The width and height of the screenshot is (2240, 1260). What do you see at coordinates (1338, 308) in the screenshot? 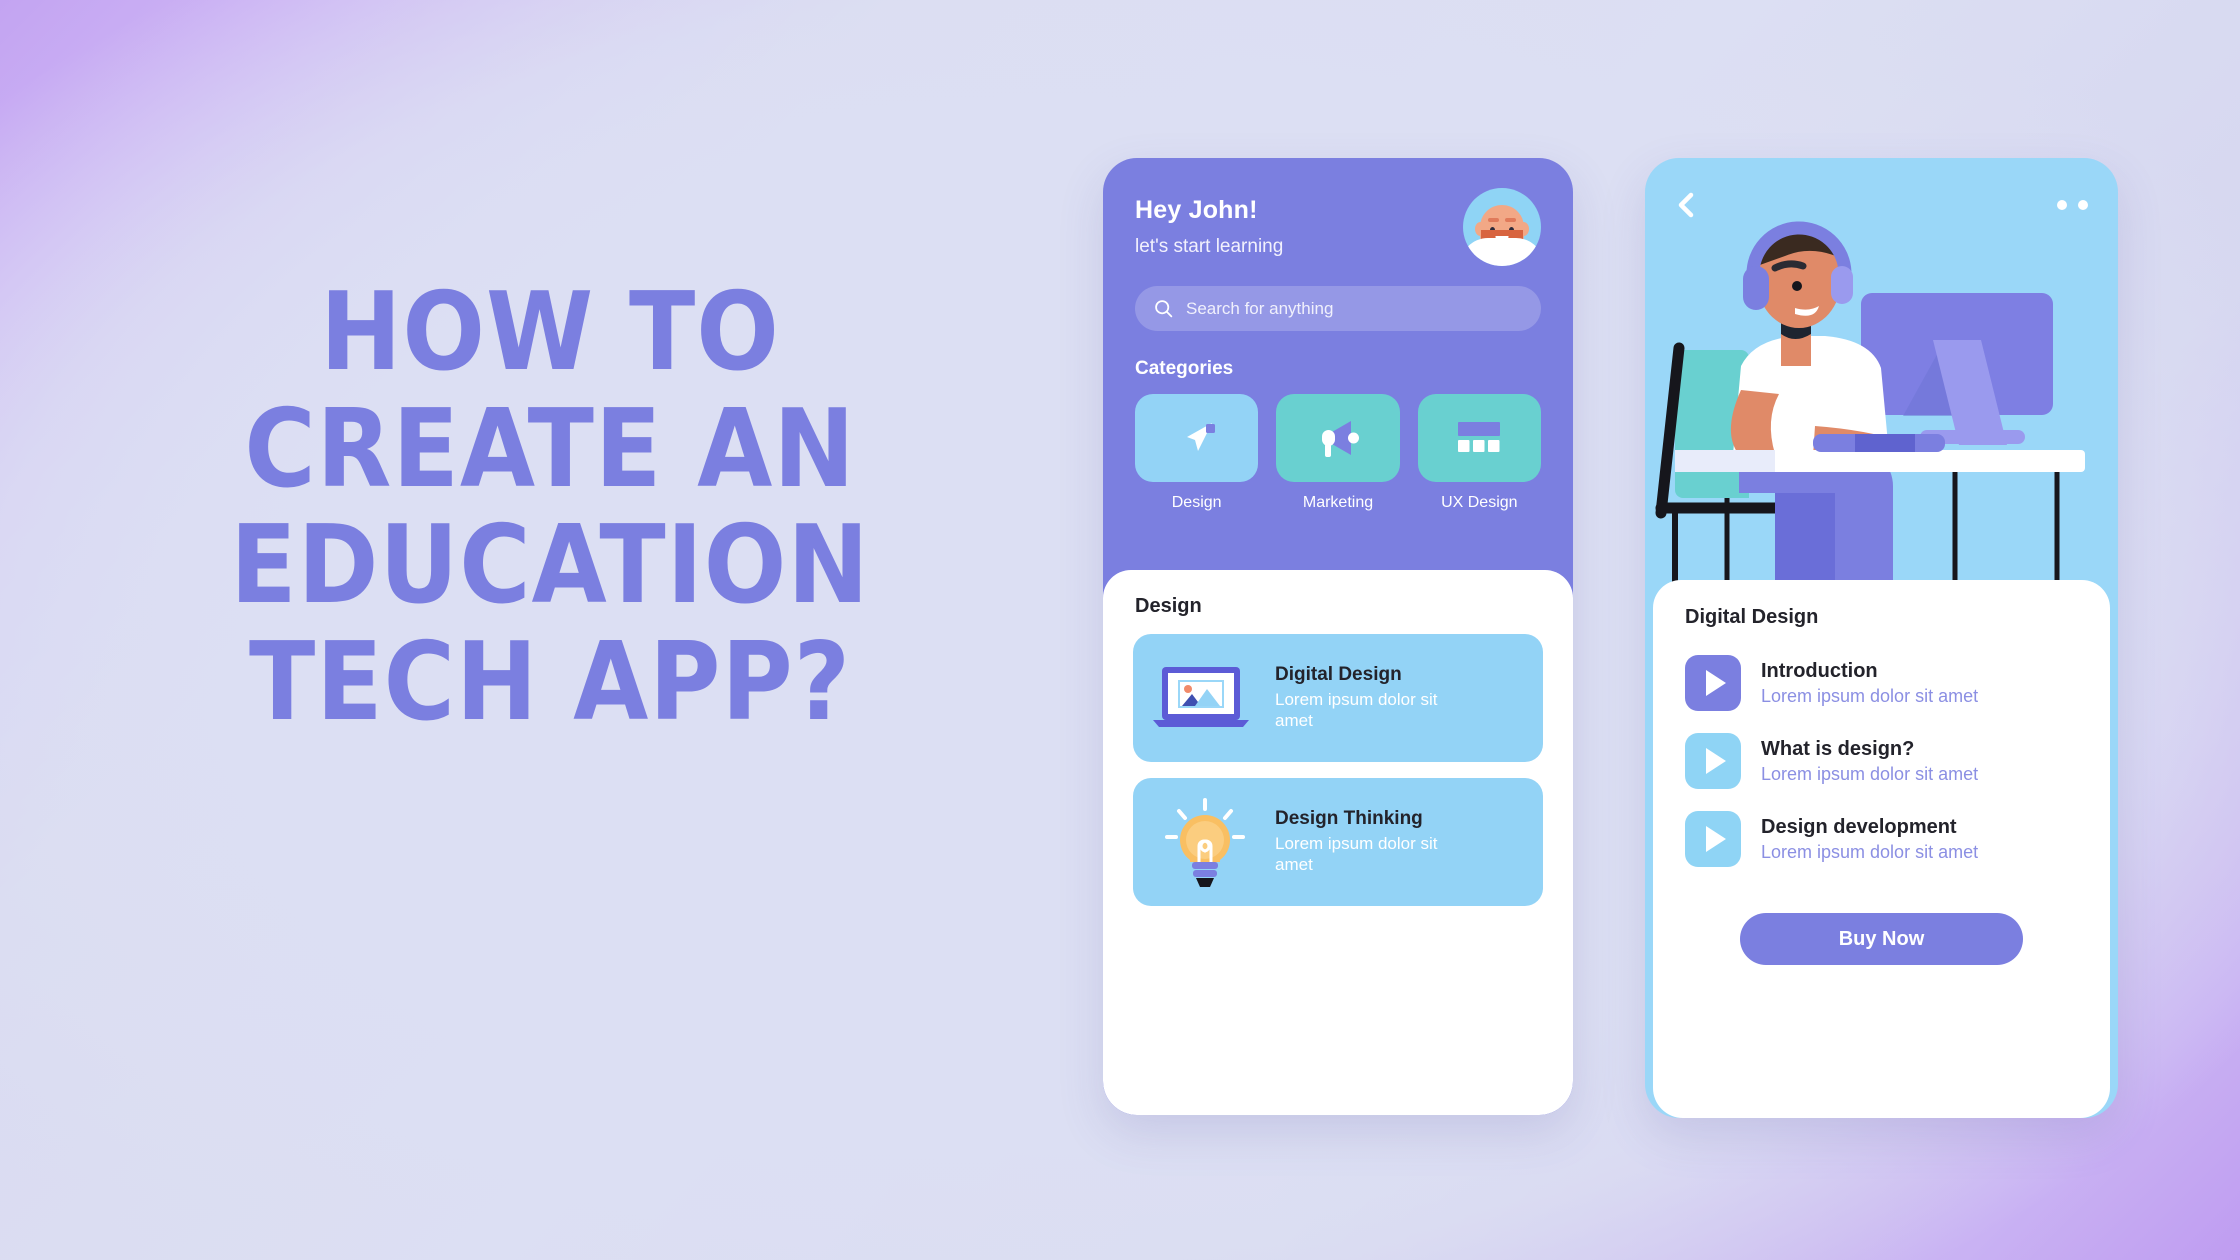
I see `search-input: Search for anything` at bounding box center [1338, 308].